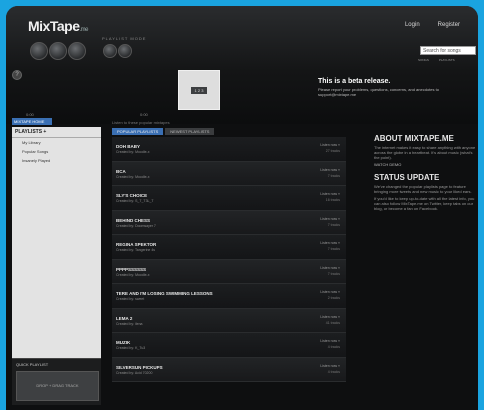  I want to click on search-input: Search for songs, so click(448, 50).